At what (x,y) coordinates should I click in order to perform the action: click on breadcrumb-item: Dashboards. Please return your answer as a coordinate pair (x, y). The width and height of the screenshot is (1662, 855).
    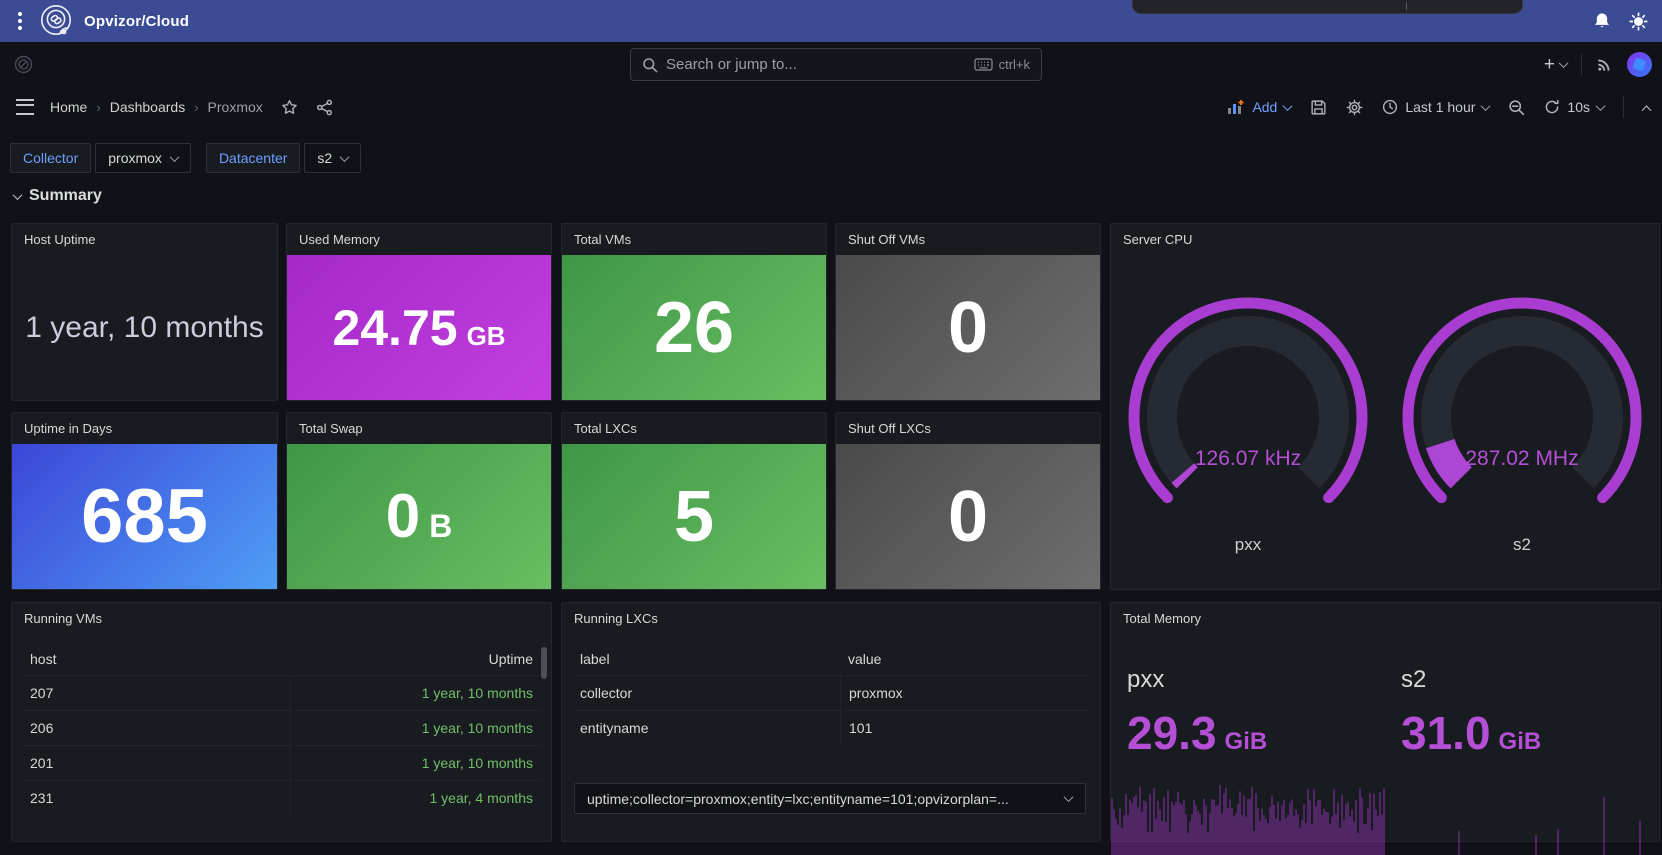
    Looking at the image, I should click on (148, 107).